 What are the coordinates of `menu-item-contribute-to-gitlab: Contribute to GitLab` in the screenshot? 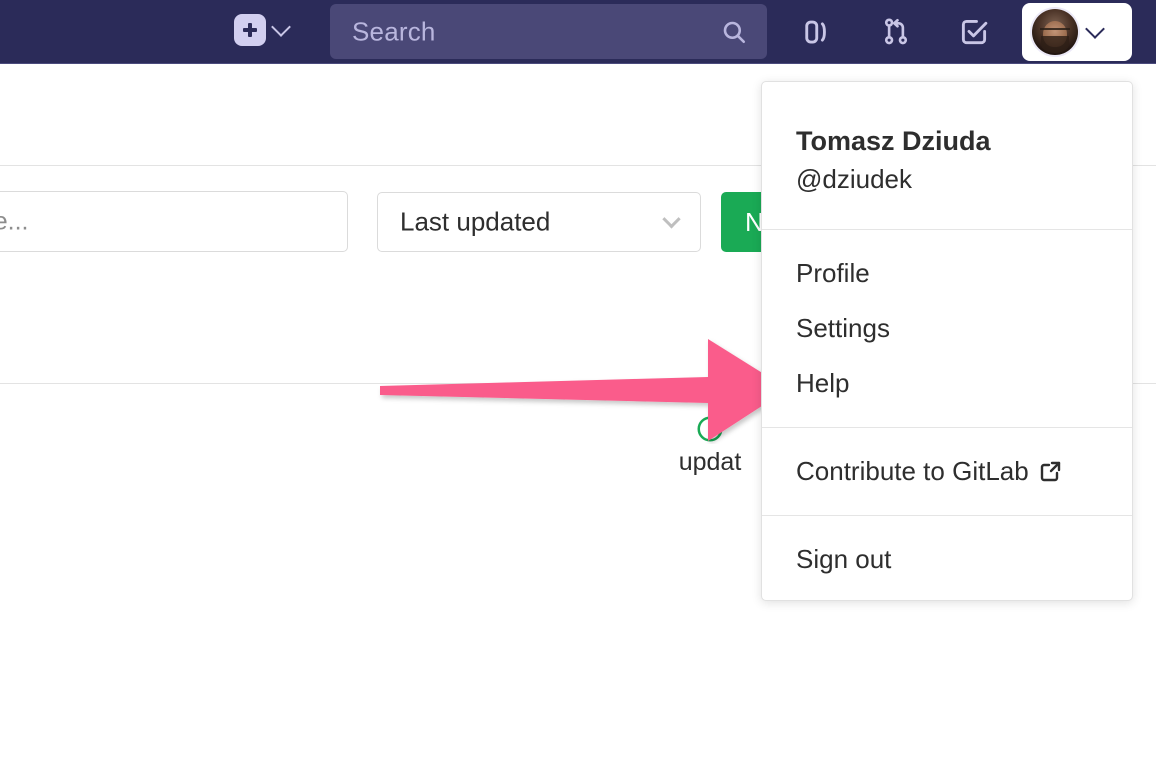 It's located at (947, 471).